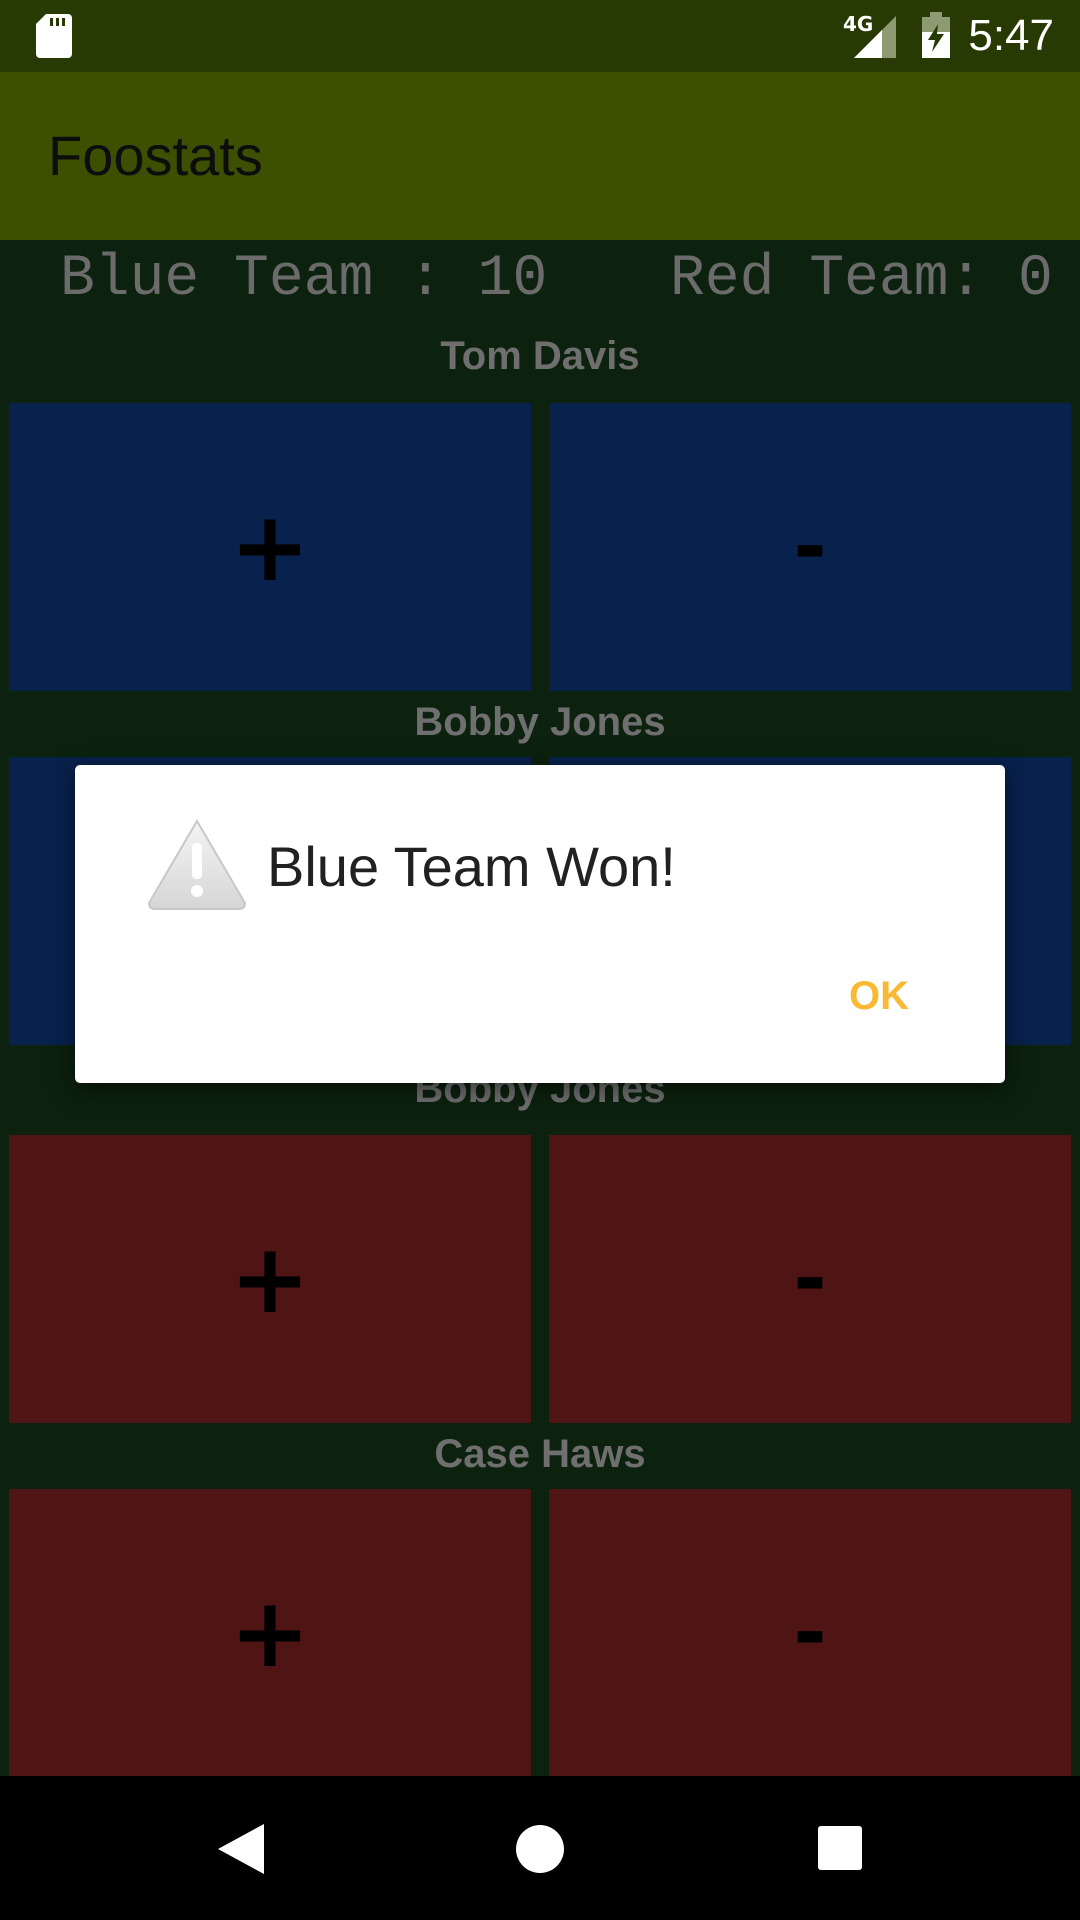 Image resolution: width=1080 pixels, height=1920 pixels. What do you see at coordinates (810, 1633) in the screenshot?
I see `case-haws-minus-button: -` at bounding box center [810, 1633].